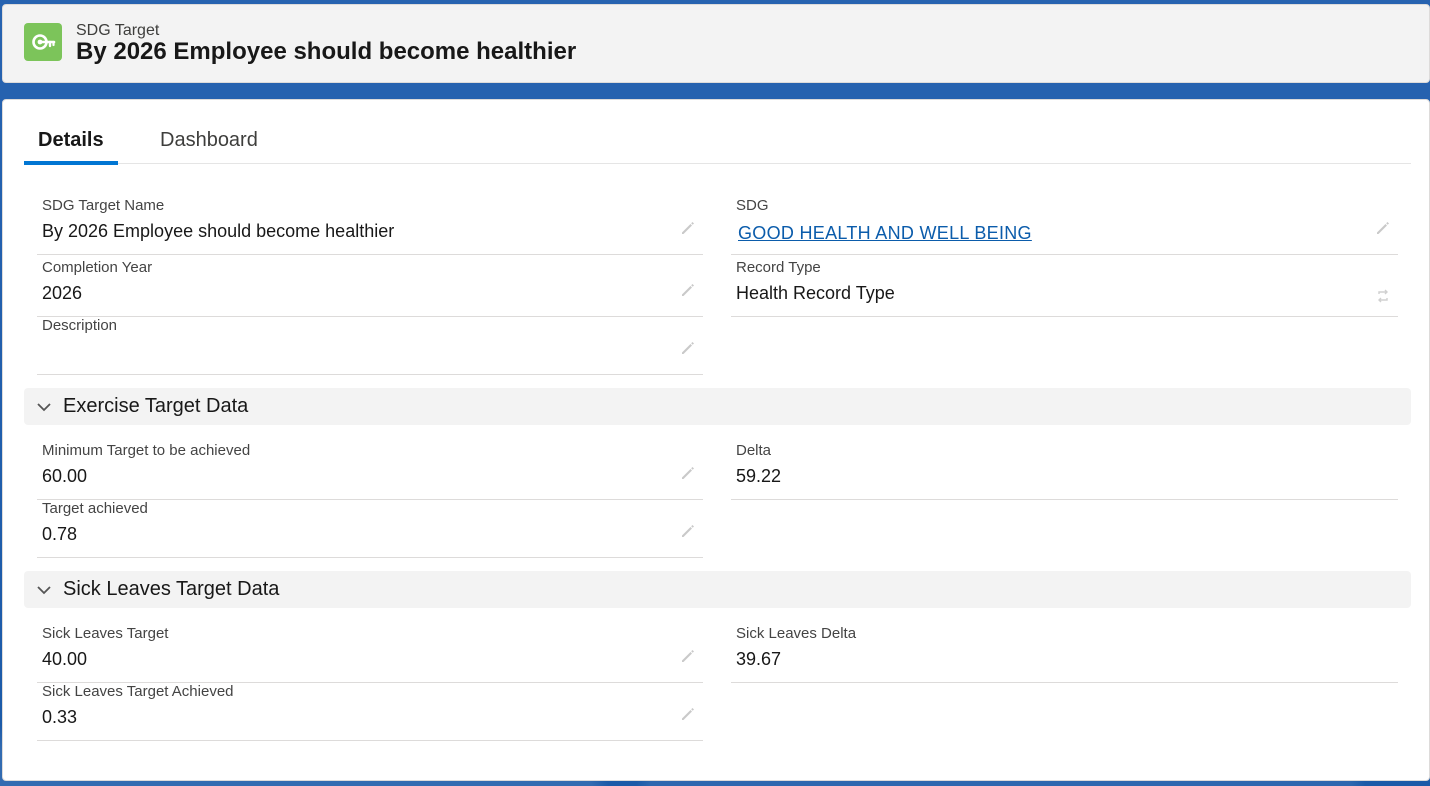 This screenshot has height=786, width=1430. I want to click on field-label: Sick Leaves Target Achieved, so click(138, 691).